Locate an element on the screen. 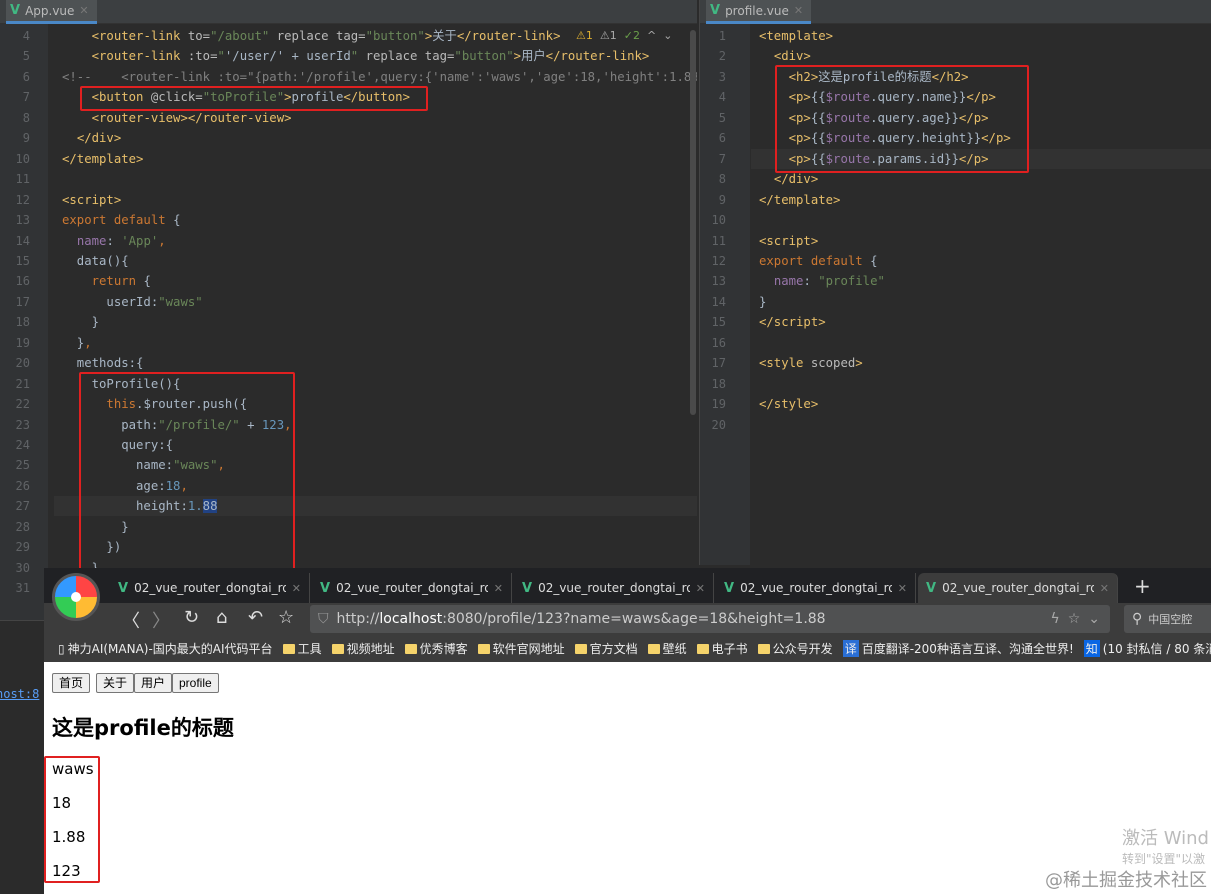 Image resolution: width=1211 pixels, height=894 pixels. new-tab-button: + is located at coordinates (1142, 586).